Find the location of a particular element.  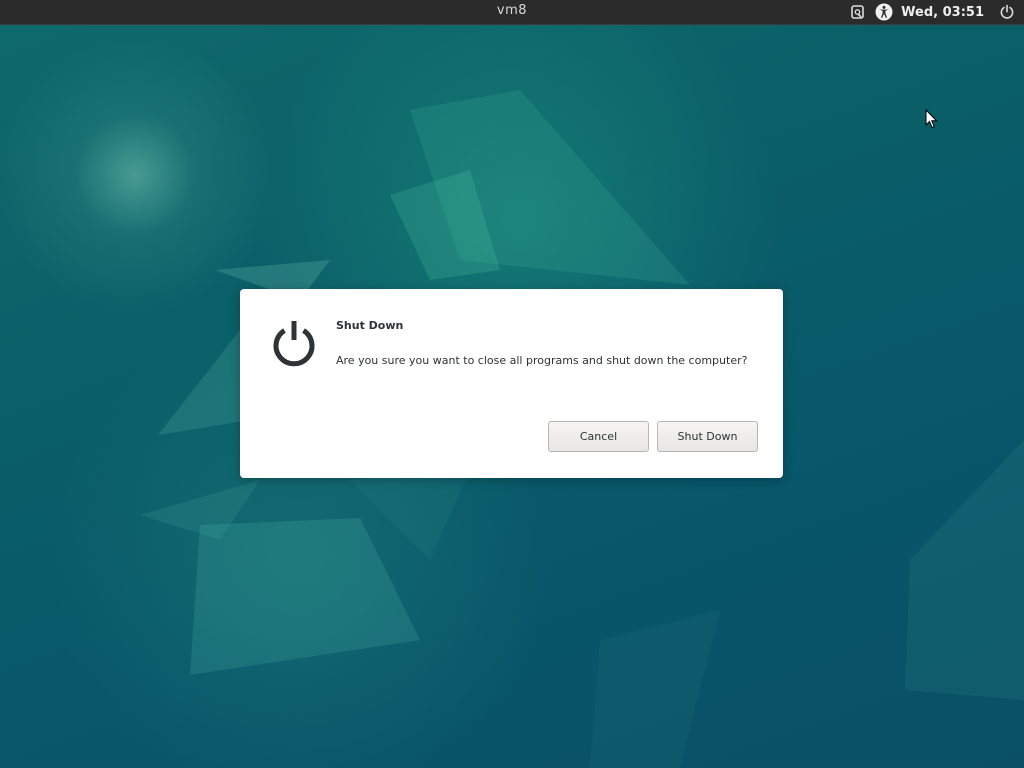

mouse-cursor-icon is located at coordinates (931, 119).